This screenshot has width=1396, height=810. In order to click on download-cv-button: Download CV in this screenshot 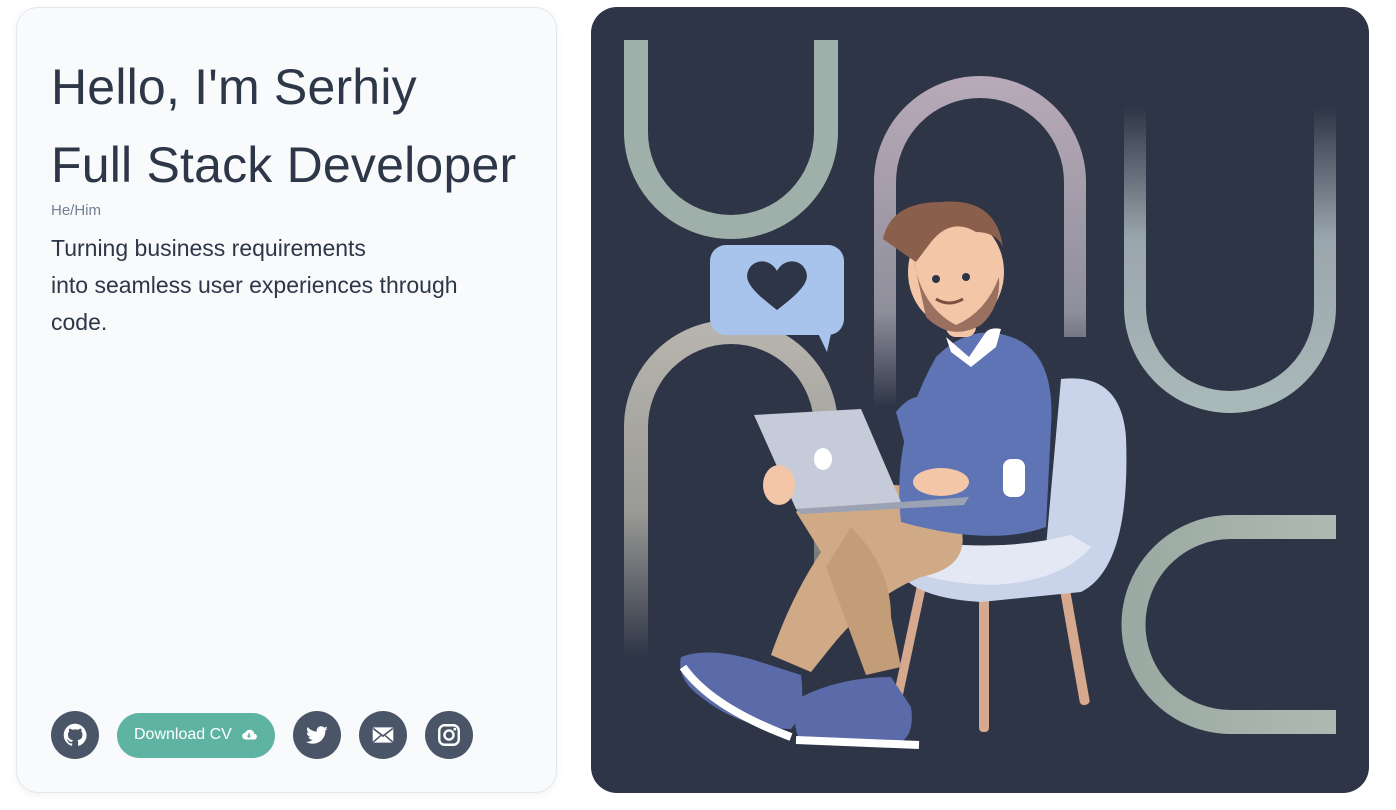, I will do `click(196, 735)`.